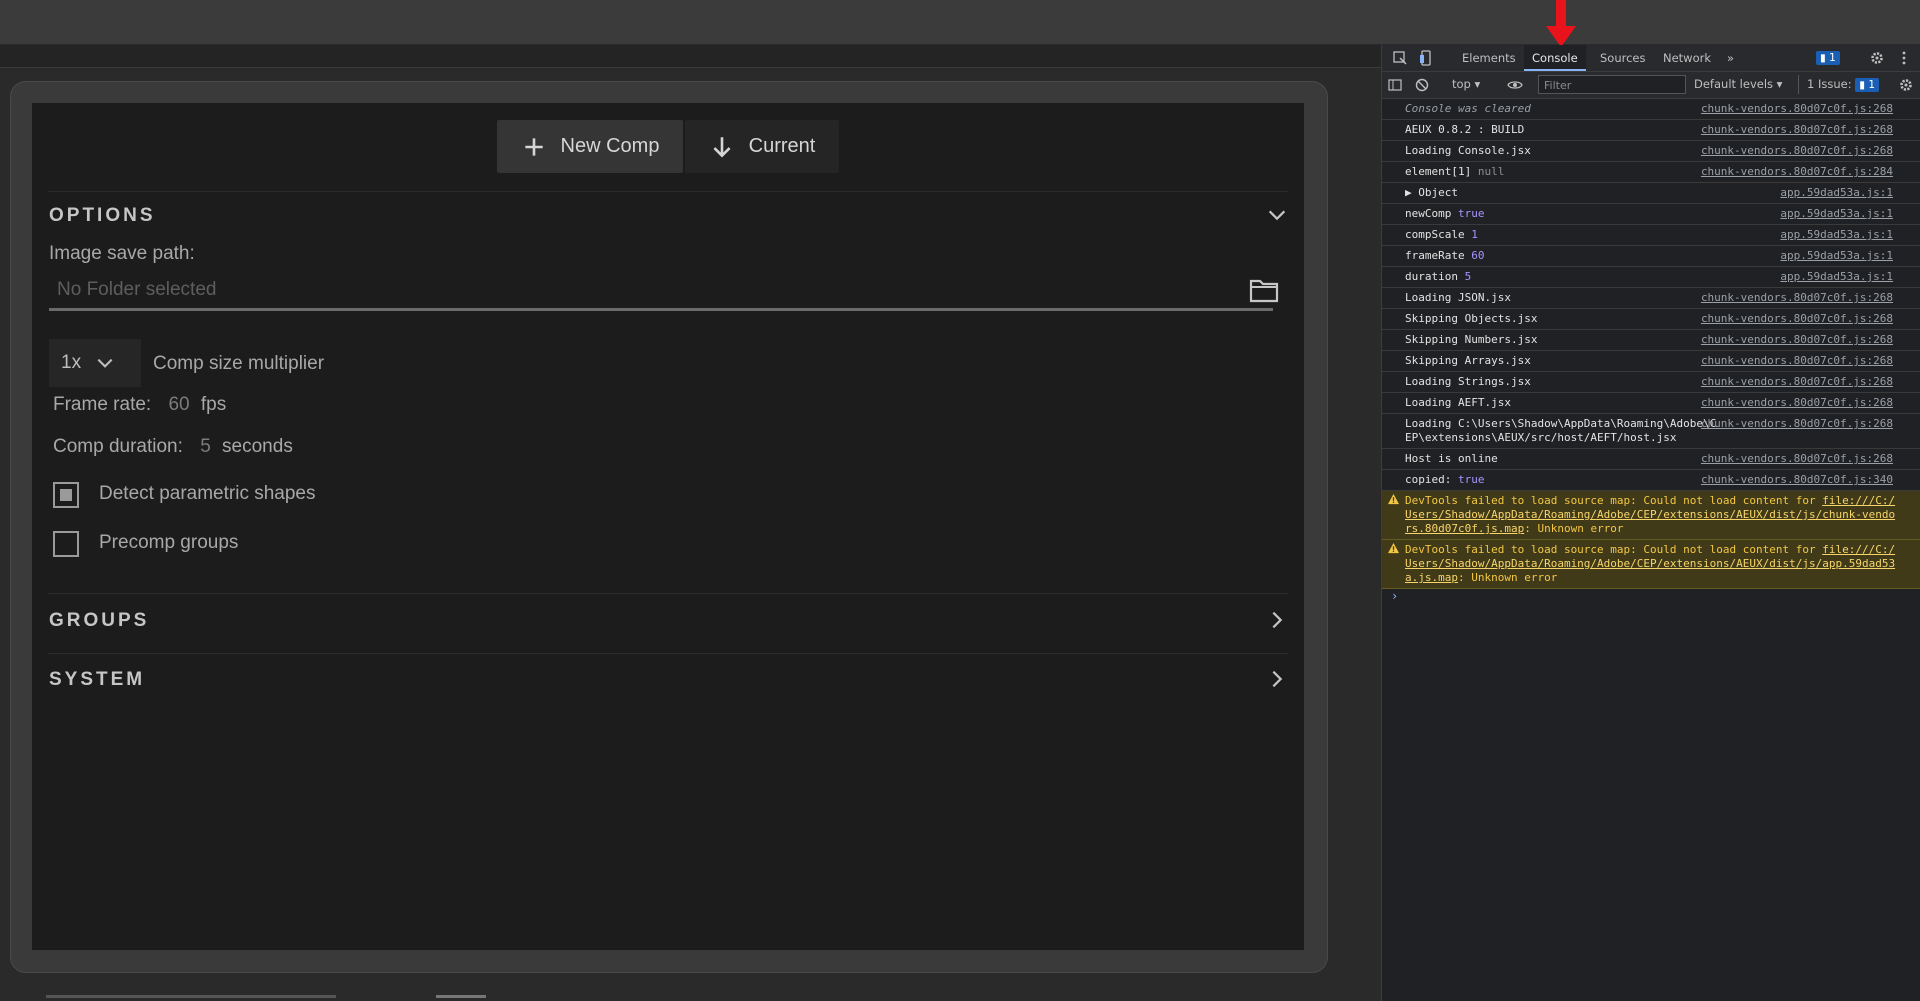 The image size is (1920, 1001). I want to click on issues-label: 1 Issue:, so click(1829, 84).